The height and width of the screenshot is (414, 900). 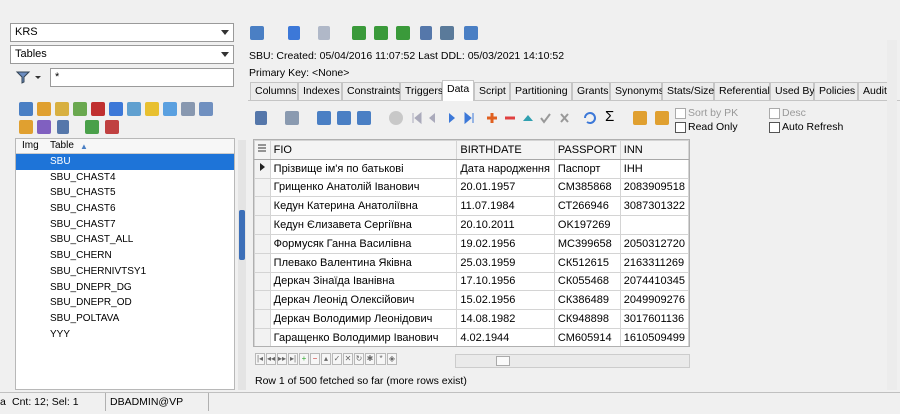 I want to click on copy-icon, so click(x=80, y=109).